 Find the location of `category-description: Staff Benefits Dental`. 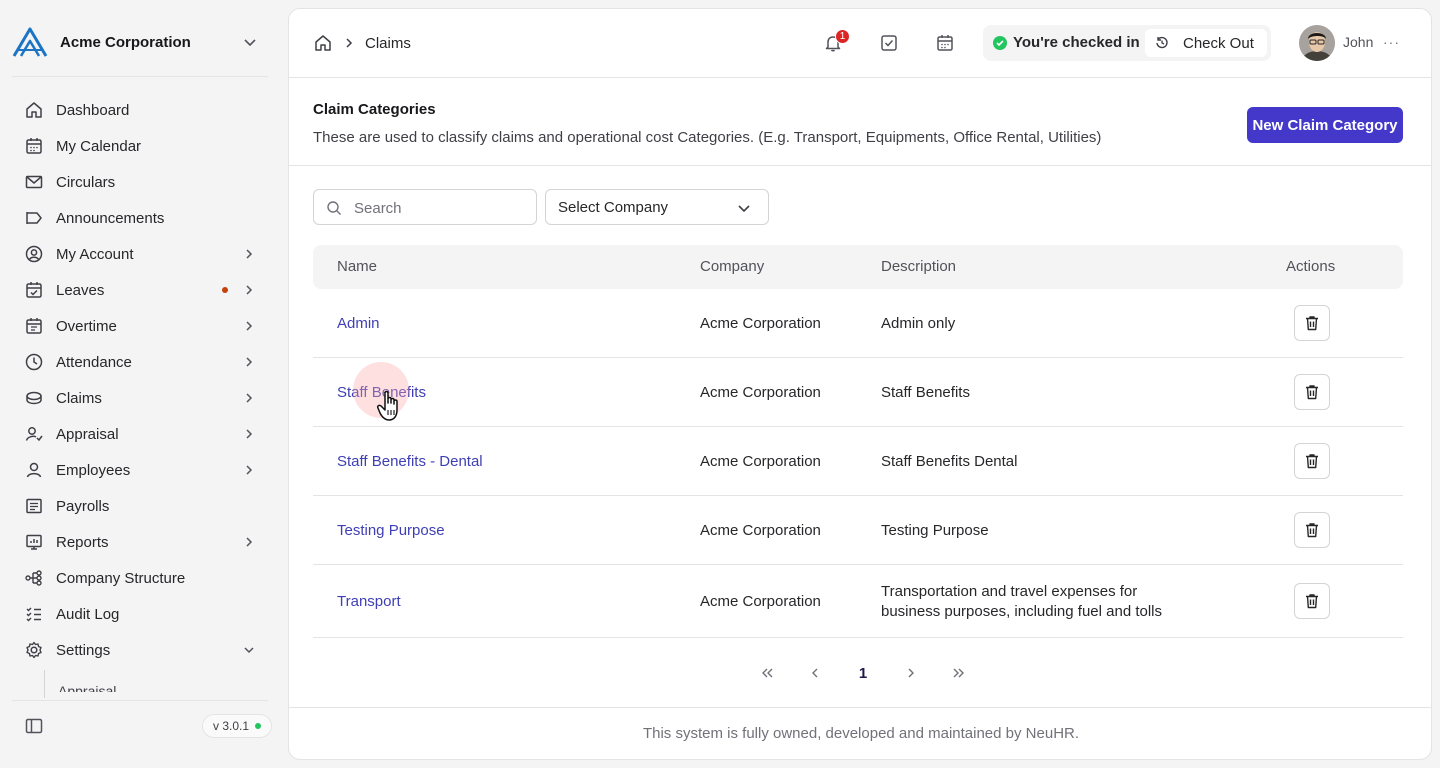

category-description: Staff Benefits Dental is located at coordinates (949, 461).